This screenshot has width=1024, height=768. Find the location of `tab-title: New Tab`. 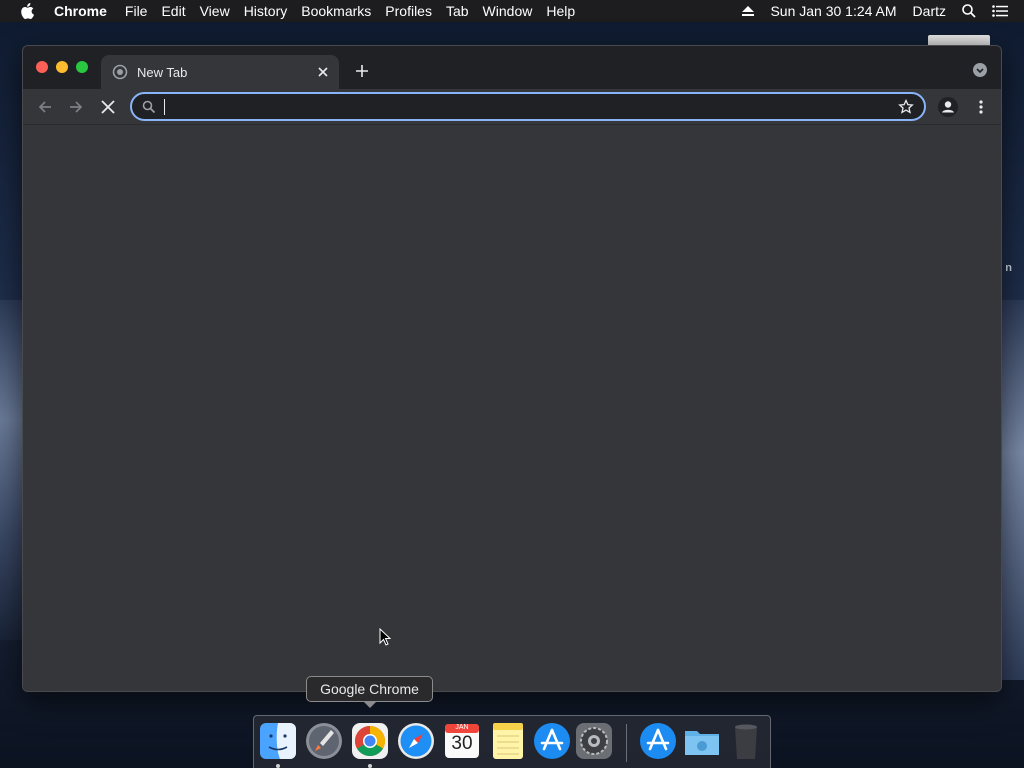

tab-title: New Tab is located at coordinates (162, 72).